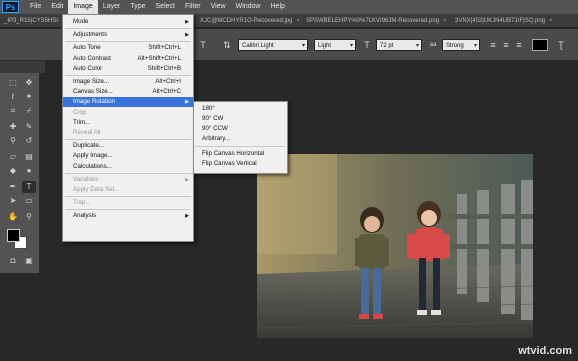 This screenshot has height=361, width=578. I want to click on menu-item-adjustments: Adjustments ▶, so click(128, 35).